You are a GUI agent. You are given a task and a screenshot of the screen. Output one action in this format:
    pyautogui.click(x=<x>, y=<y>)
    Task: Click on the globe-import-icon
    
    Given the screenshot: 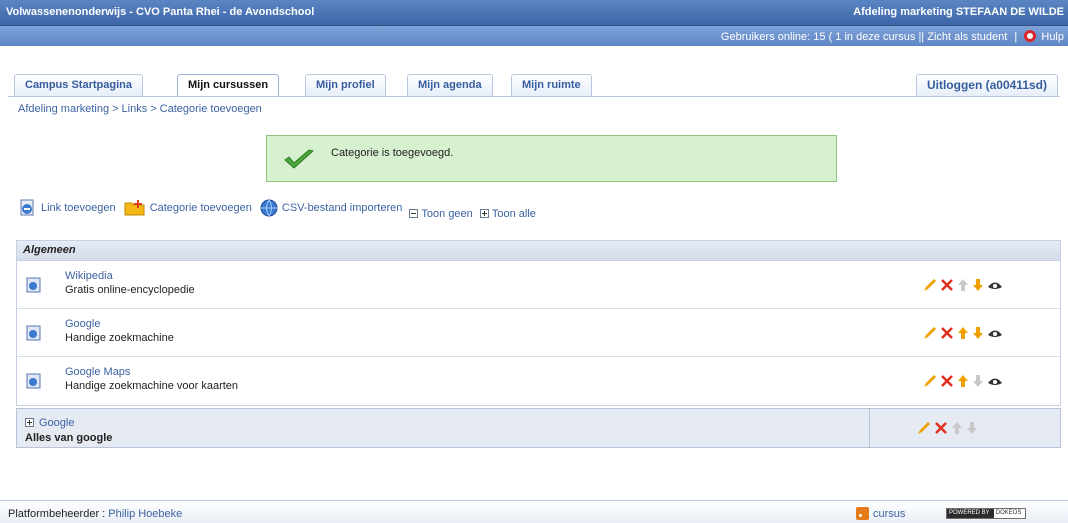 What is the action you would take?
    pyautogui.click(x=269, y=208)
    